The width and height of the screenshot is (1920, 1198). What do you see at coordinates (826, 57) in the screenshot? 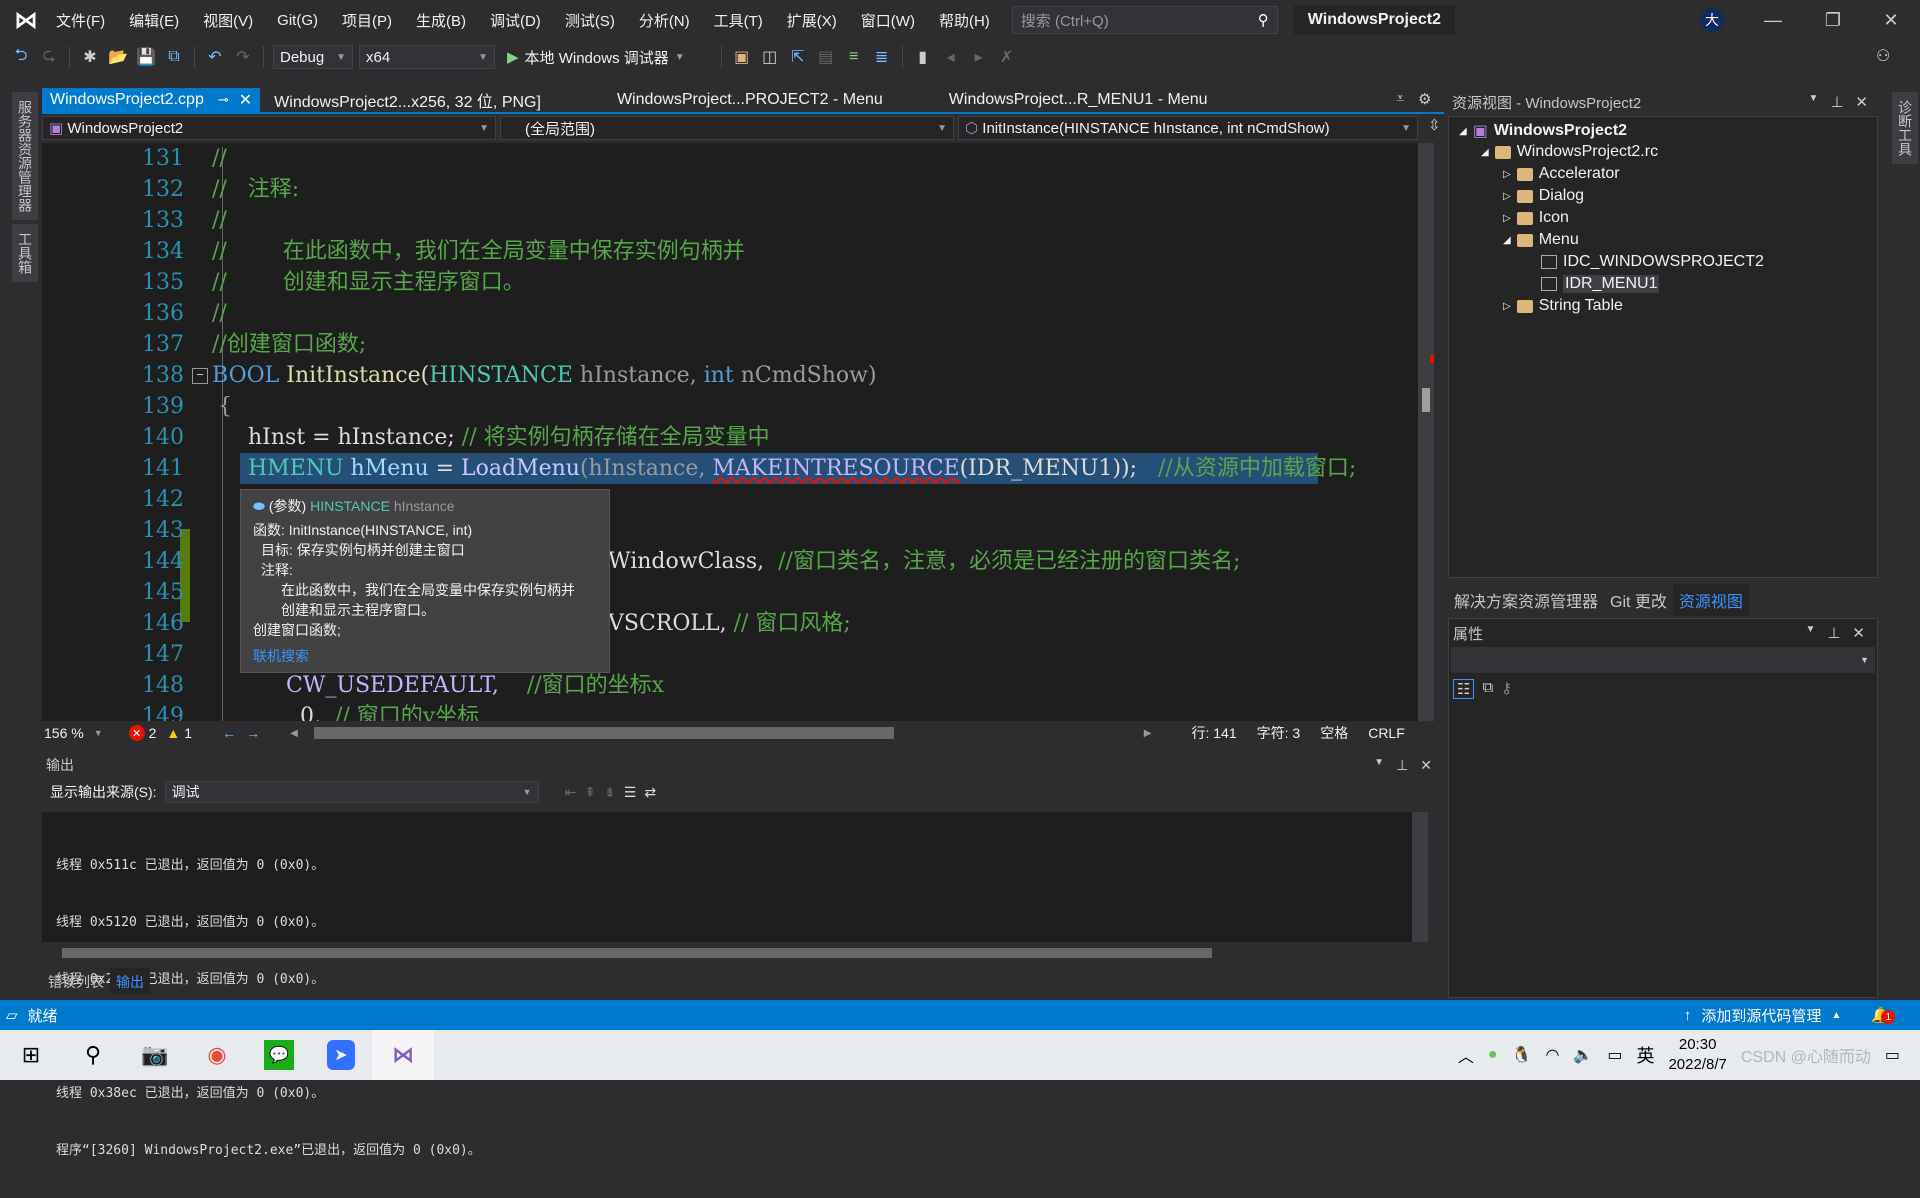
I see `layout-icon: ▤` at bounding box center [826, 57].